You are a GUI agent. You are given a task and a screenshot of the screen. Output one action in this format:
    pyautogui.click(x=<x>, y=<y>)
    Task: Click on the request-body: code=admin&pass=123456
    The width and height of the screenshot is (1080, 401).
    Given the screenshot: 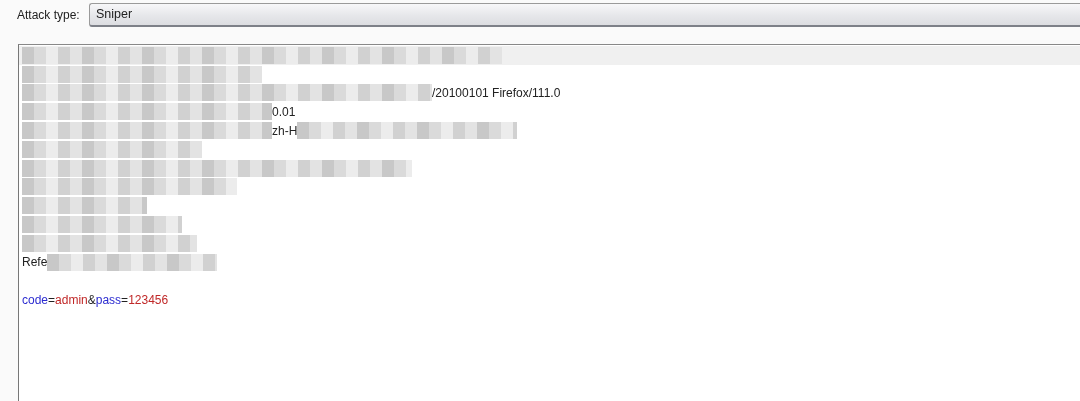 What is the action you would take?
    pyautogui.click(x=95, y=299)
    